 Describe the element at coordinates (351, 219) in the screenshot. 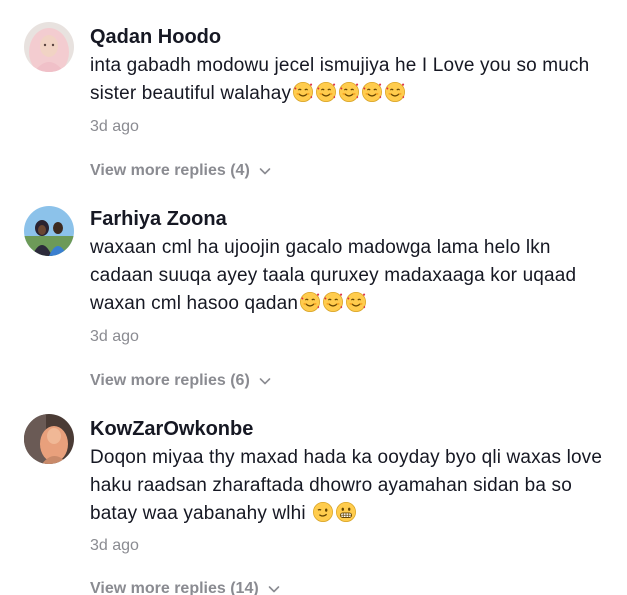

I see `comment-username: Farhiya Zoona` at that location.